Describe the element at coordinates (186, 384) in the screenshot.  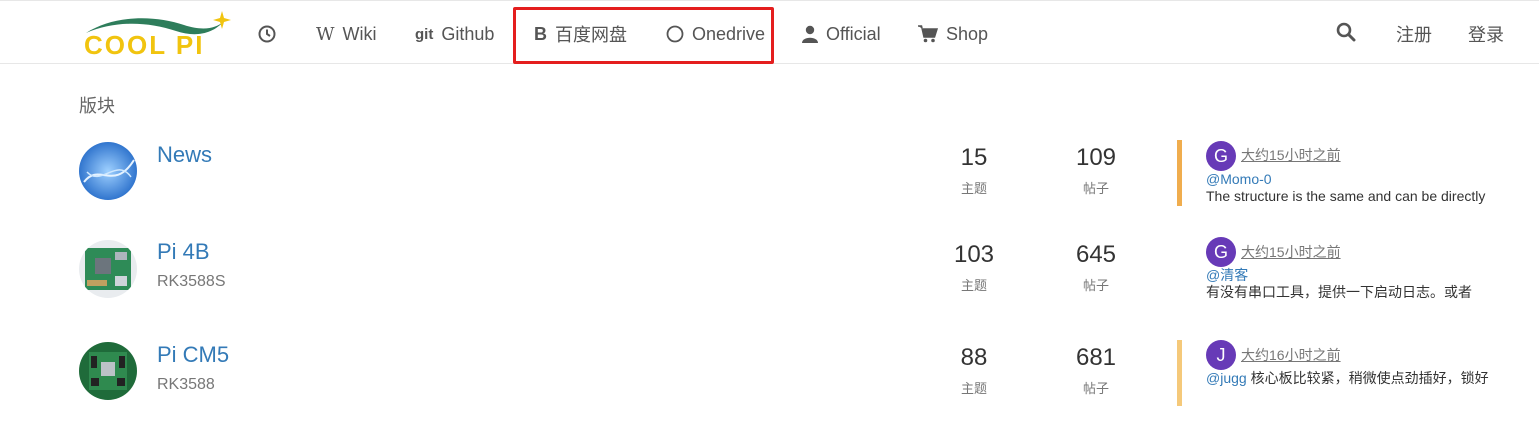
I see `category-description: RK3588` at that location.